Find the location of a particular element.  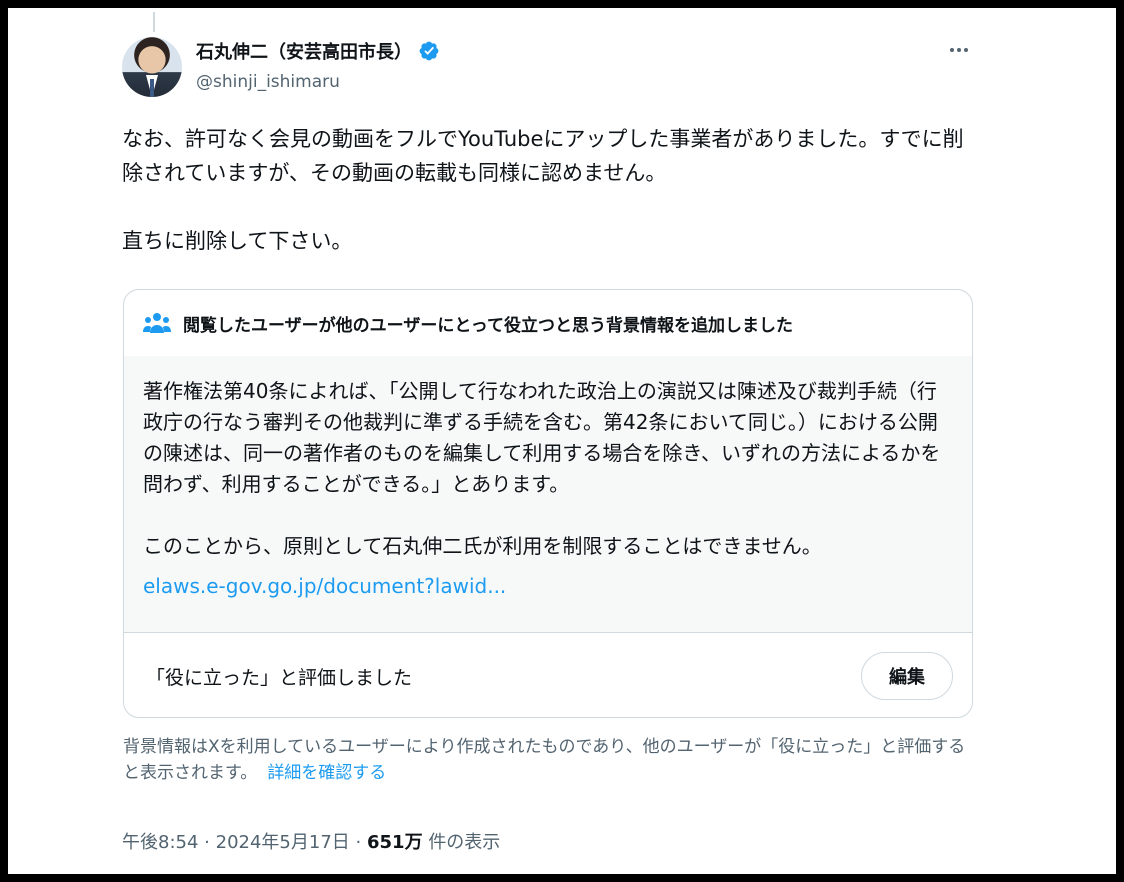

community-note-header: 閲覧したユーザーが他のユーザーにとって役立つと思う背景情報を追加しました is located at coordinates (548, 323).